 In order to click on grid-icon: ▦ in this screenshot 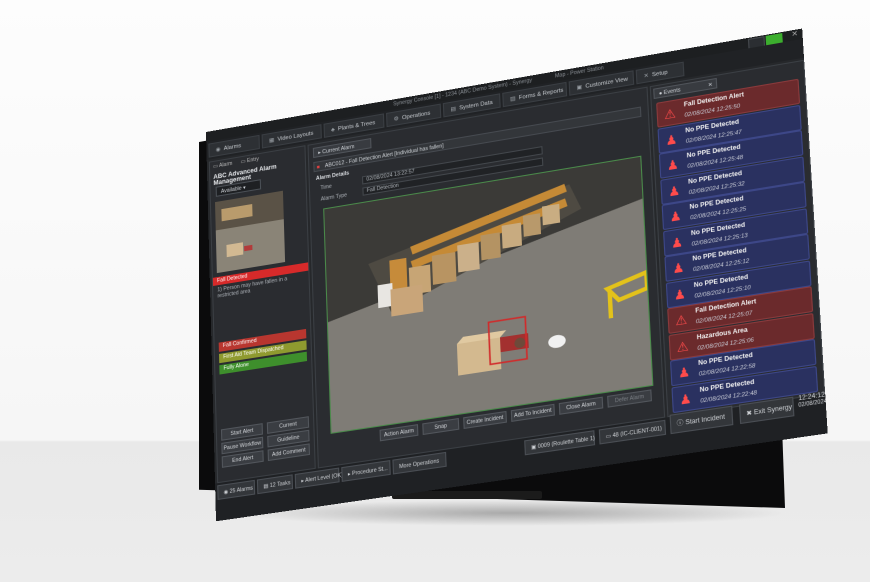, I will do `click(272, 140)`.